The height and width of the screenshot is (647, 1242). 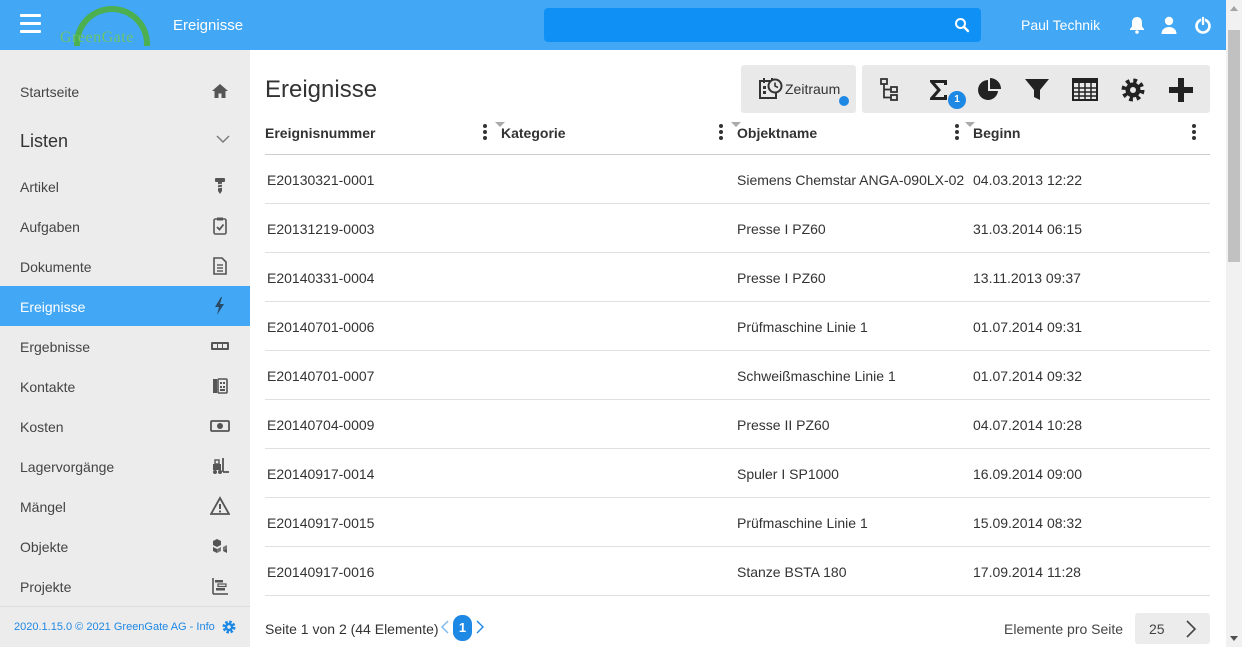 What do you see at coordinates (1234, 323) in the screenshot?
I see `vertical-scrollbar` at bounding box center [1234, 323].